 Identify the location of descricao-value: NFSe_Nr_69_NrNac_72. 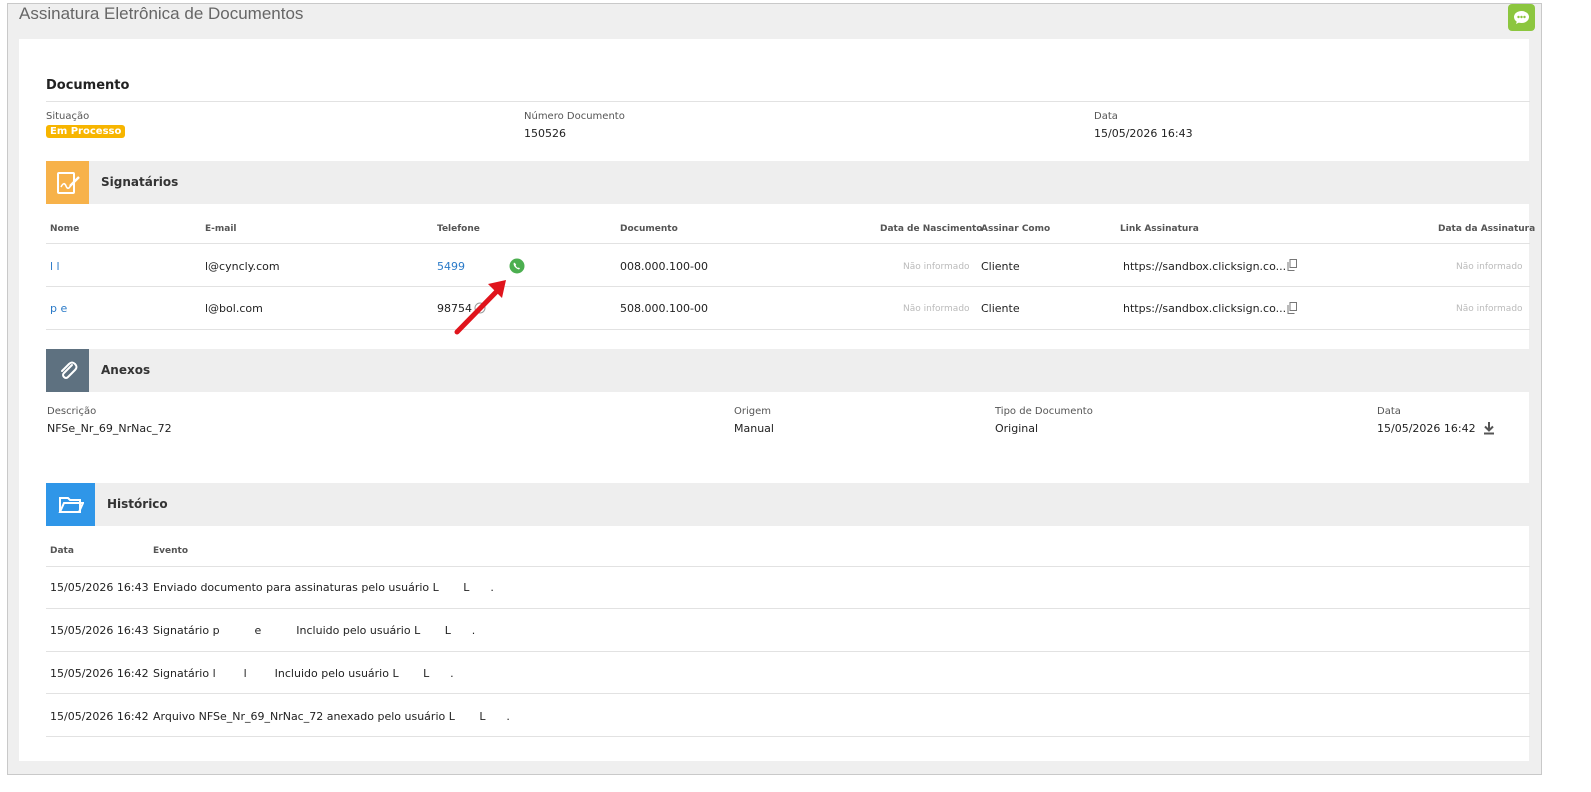
(109, 428).